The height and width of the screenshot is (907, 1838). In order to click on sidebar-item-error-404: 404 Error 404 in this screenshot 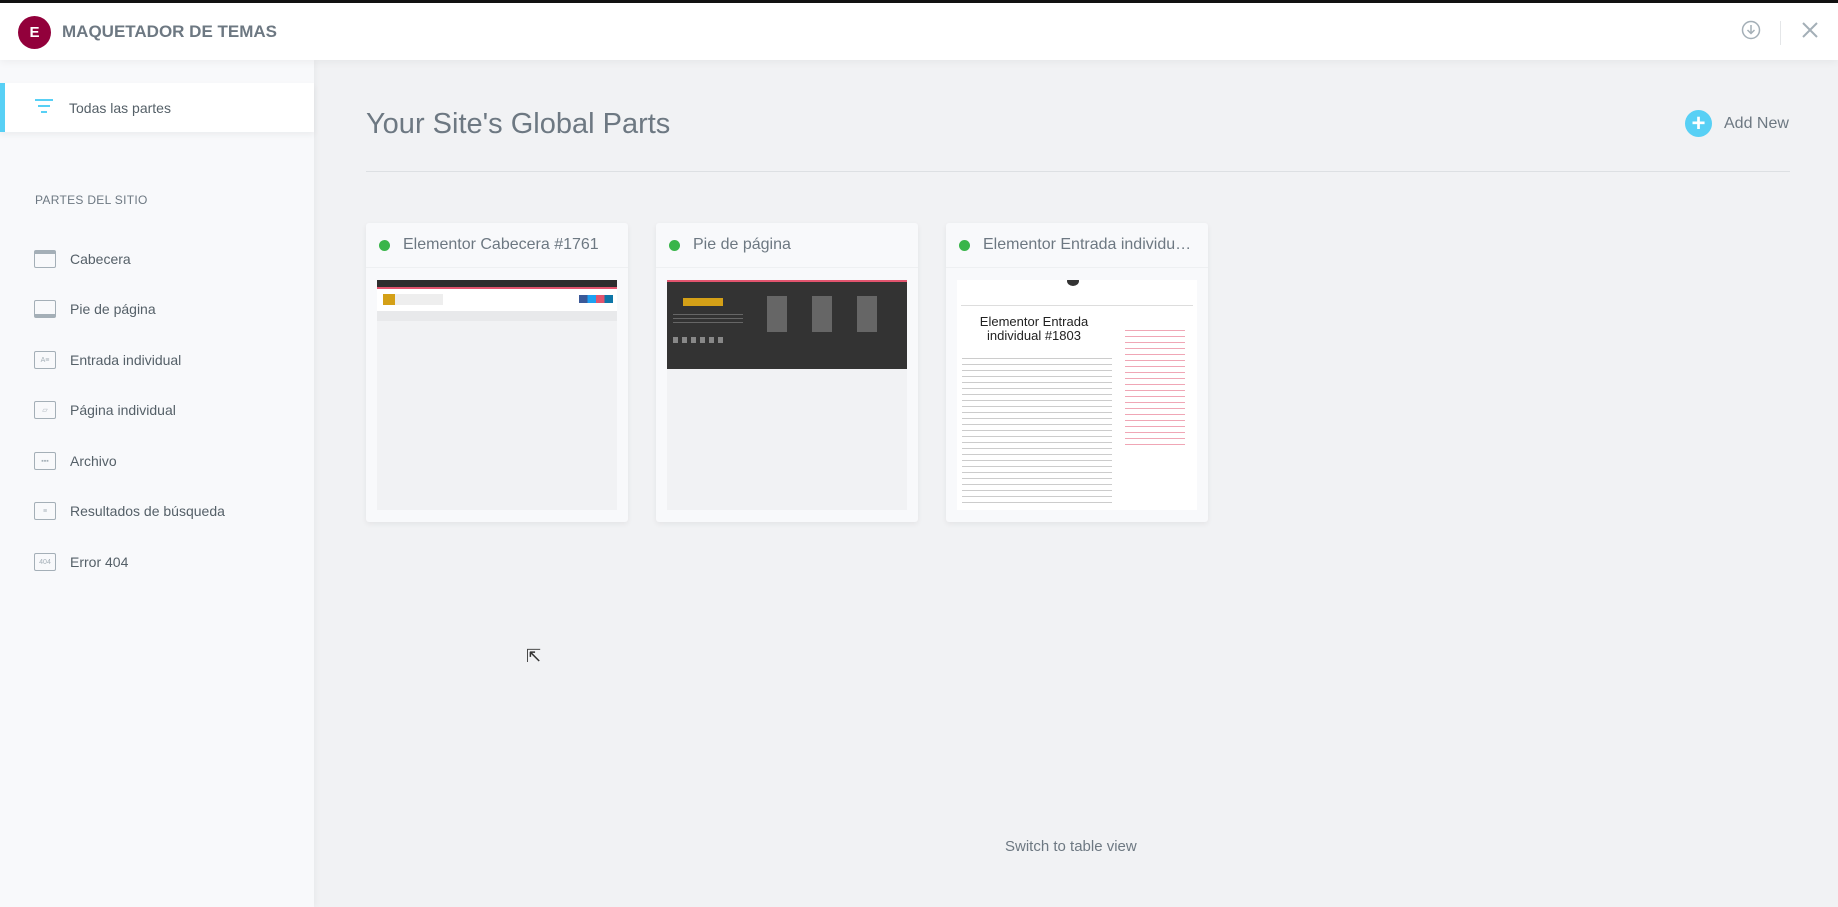, I will do `click(81, 562)`.